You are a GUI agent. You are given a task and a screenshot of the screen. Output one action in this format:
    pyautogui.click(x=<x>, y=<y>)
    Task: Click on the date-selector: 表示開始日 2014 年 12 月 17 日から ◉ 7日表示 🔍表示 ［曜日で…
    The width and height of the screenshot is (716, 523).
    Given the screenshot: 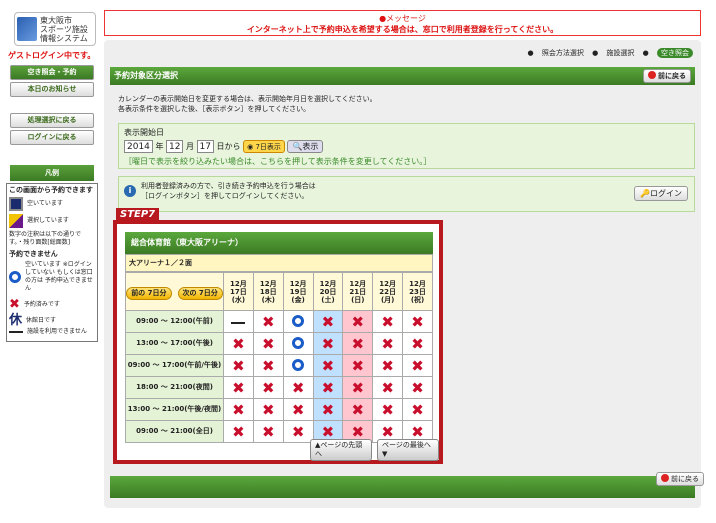 What is the action you would take?
    pyautogui.click(x=406, y=146)
    